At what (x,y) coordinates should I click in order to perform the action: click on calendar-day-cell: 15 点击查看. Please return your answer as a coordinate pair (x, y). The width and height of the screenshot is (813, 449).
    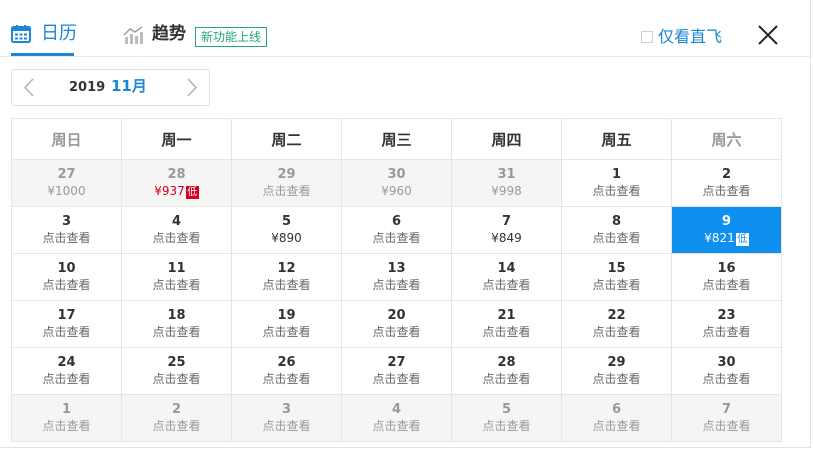
    Looking at the image, I should click on (616, 277).